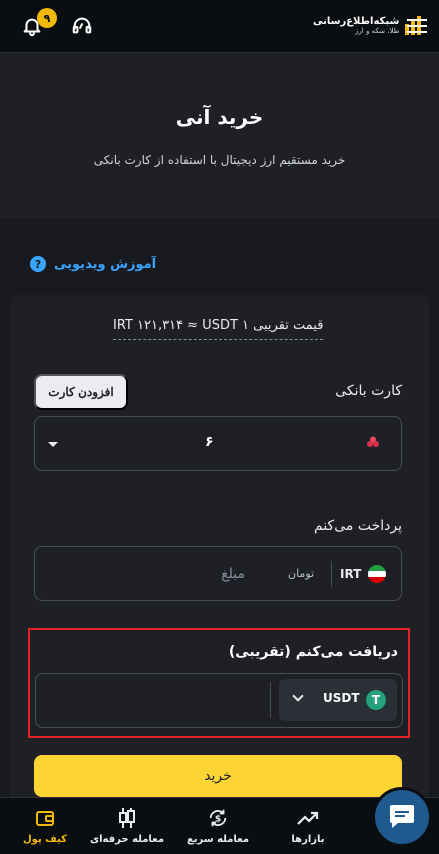  What do you see at coordinates (47, 18) in the screenshot?
I see `notification-badge: ۹` at bounding box center [47, 18].